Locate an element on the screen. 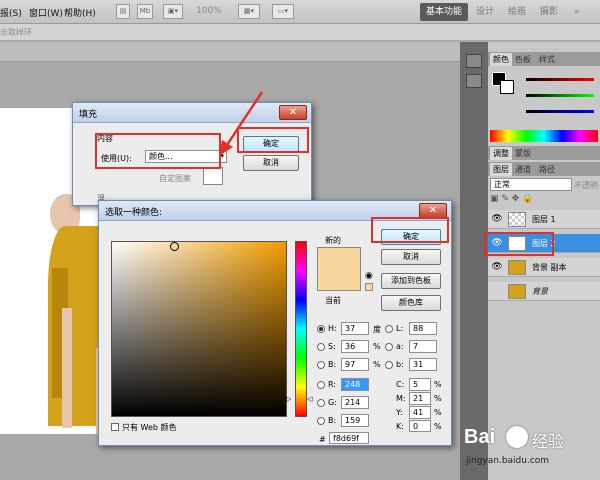 This screenshot has width=600, height=480. y-unit: % is located at coordinates (438, 412).